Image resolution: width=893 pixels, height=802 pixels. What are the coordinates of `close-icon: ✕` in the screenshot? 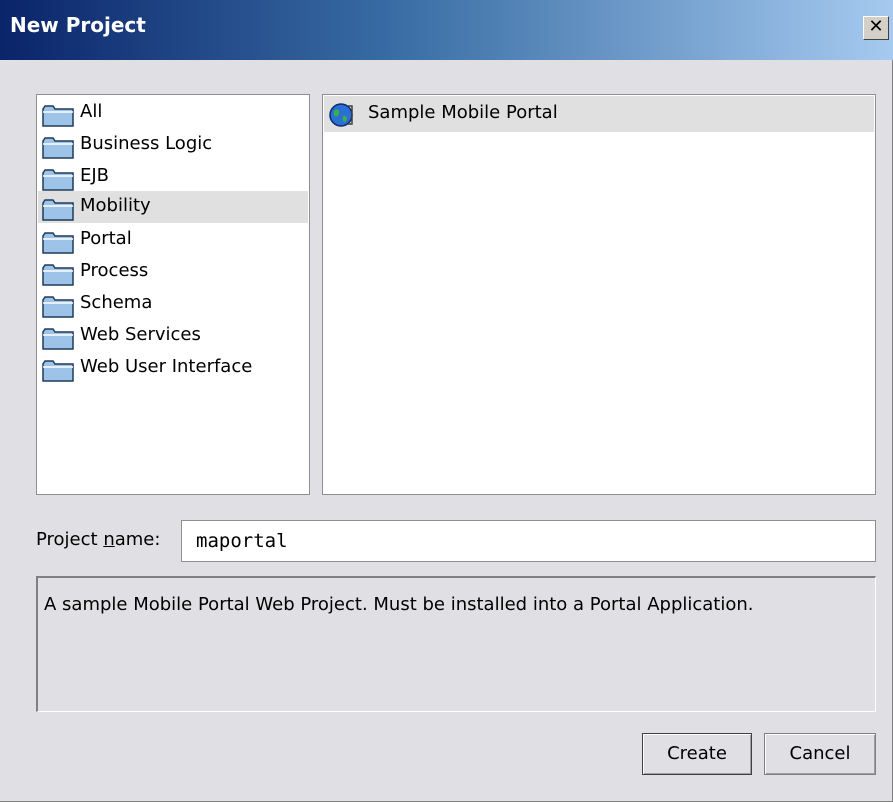 It's located at (876, 28).